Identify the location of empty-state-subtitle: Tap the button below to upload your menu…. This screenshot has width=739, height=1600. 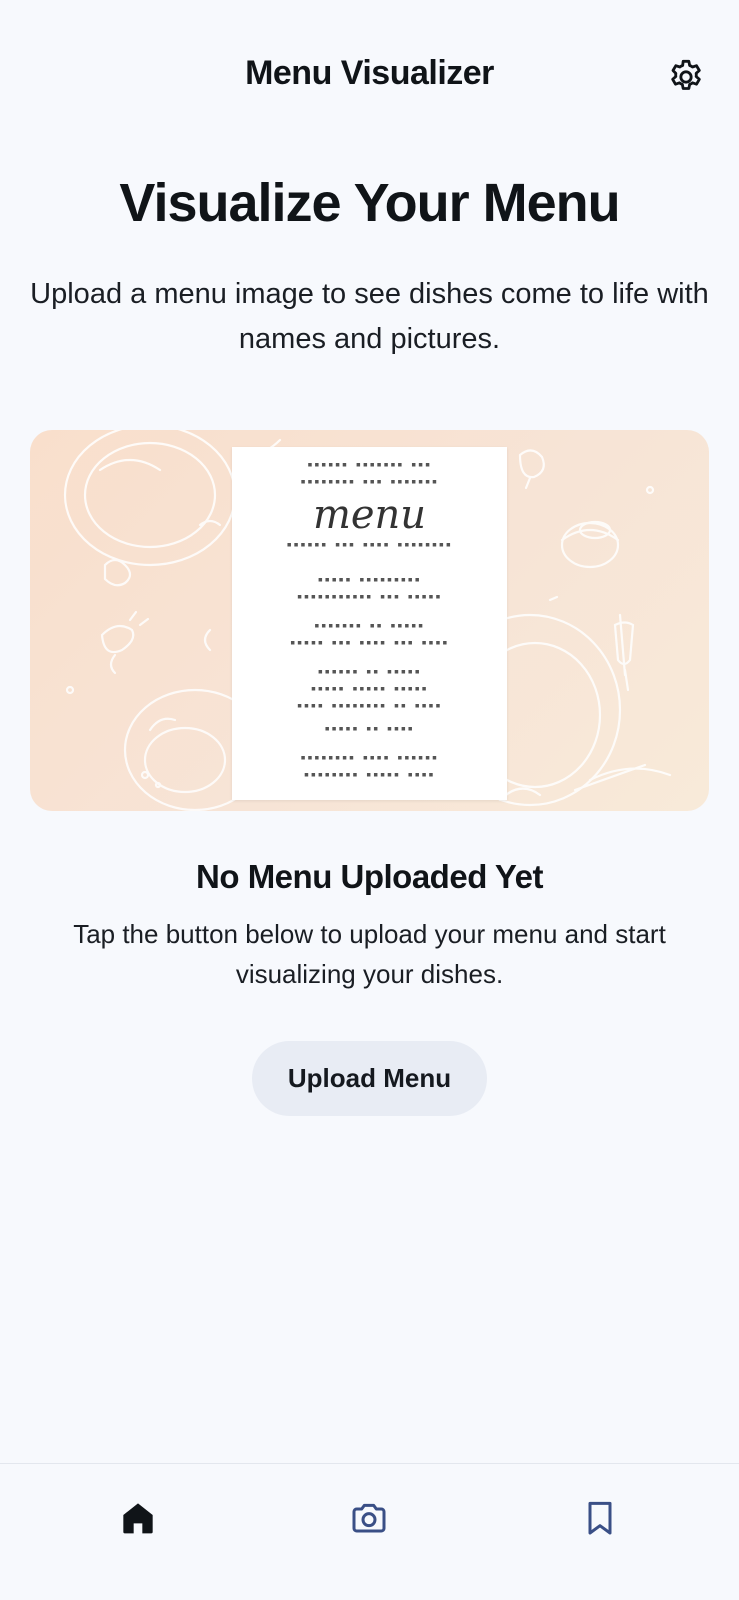
(369, 954).